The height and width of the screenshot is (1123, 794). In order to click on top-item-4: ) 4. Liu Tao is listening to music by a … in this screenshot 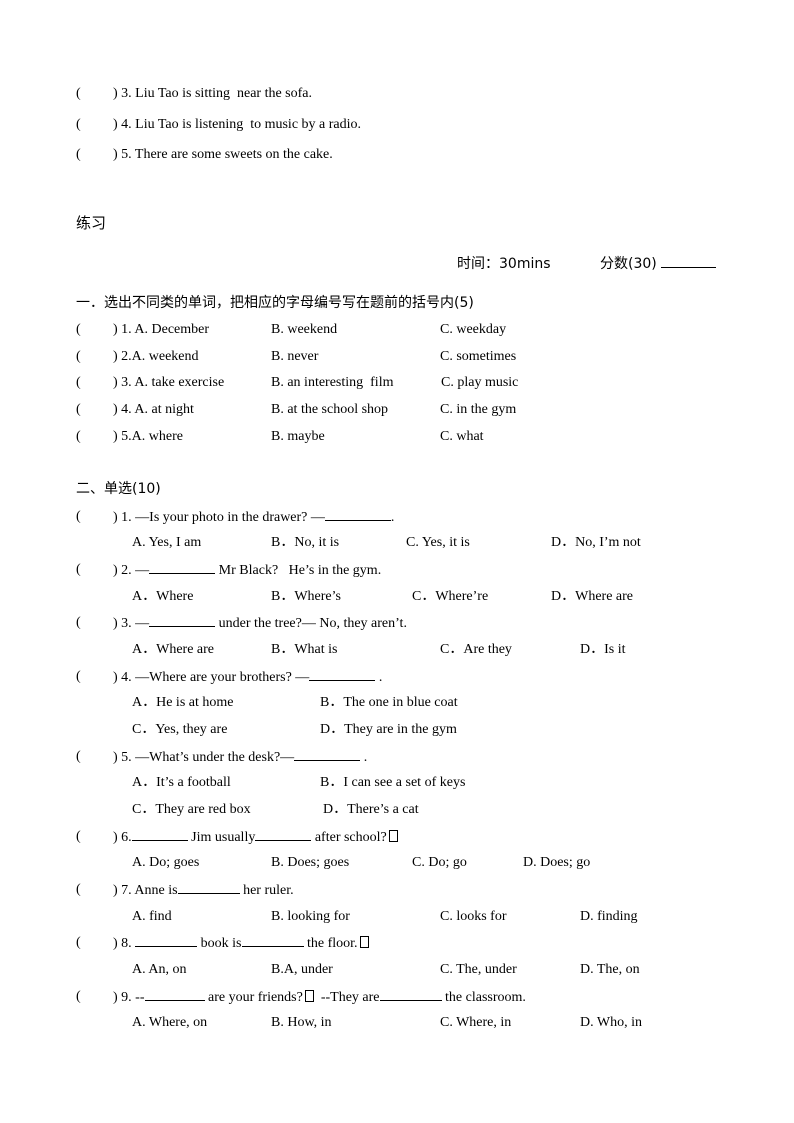, I will do `click(237, 125)`.